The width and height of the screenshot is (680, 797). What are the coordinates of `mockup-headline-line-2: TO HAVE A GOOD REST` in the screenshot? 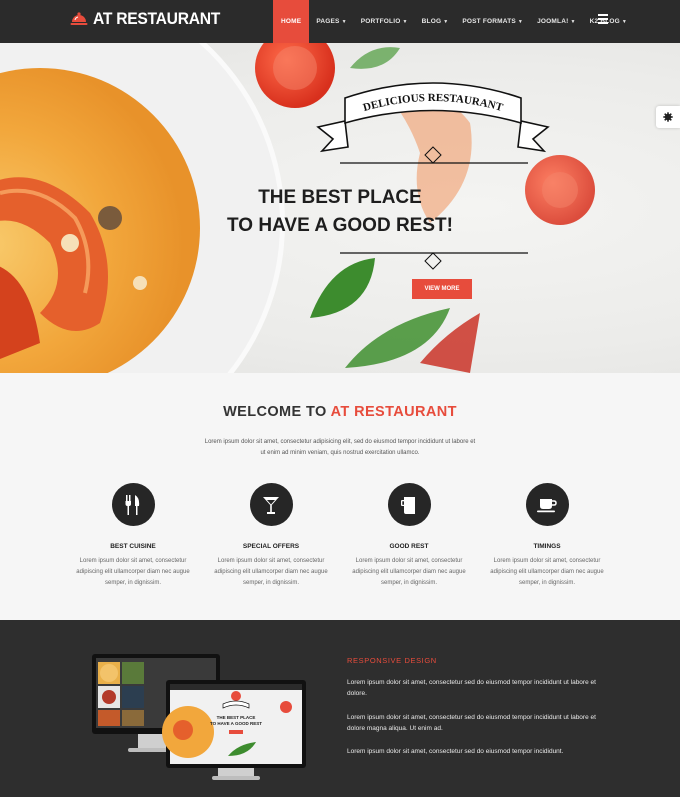 It's located at (236, 723).